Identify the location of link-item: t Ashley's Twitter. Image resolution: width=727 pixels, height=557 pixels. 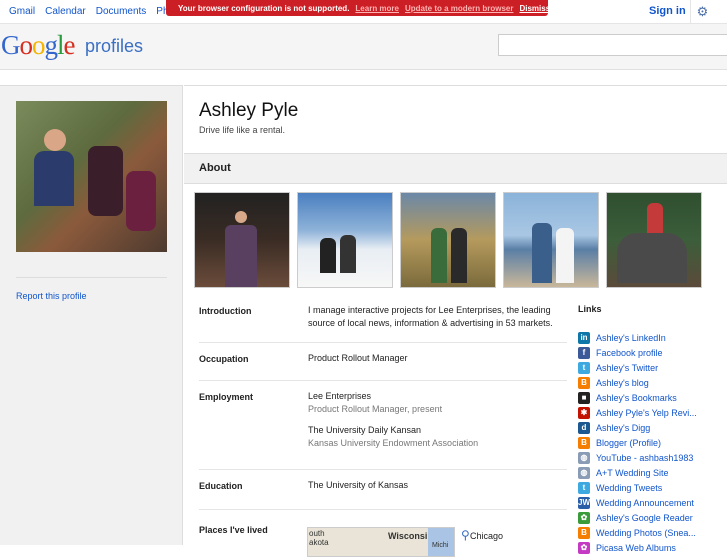
(648, 367).